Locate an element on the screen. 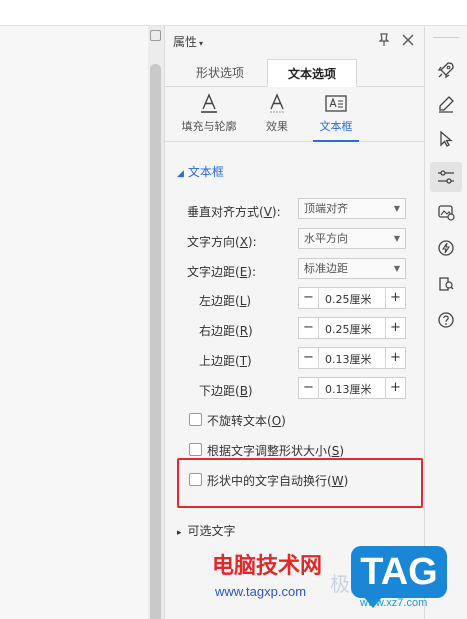 This screenshot has height=619, width=467. right-toolbar is located at coordinates (445, 322).